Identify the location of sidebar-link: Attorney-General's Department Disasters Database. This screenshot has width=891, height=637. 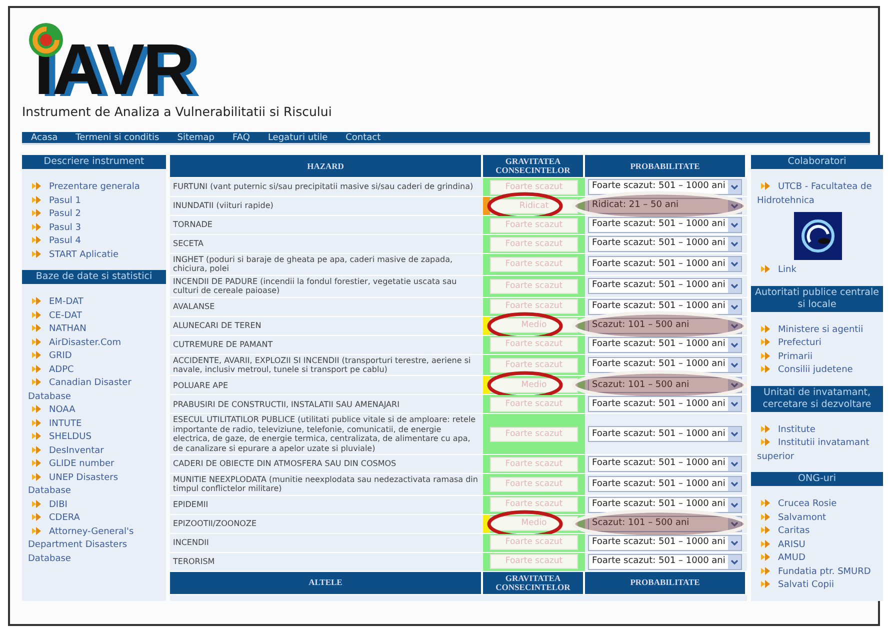
(95, 546).